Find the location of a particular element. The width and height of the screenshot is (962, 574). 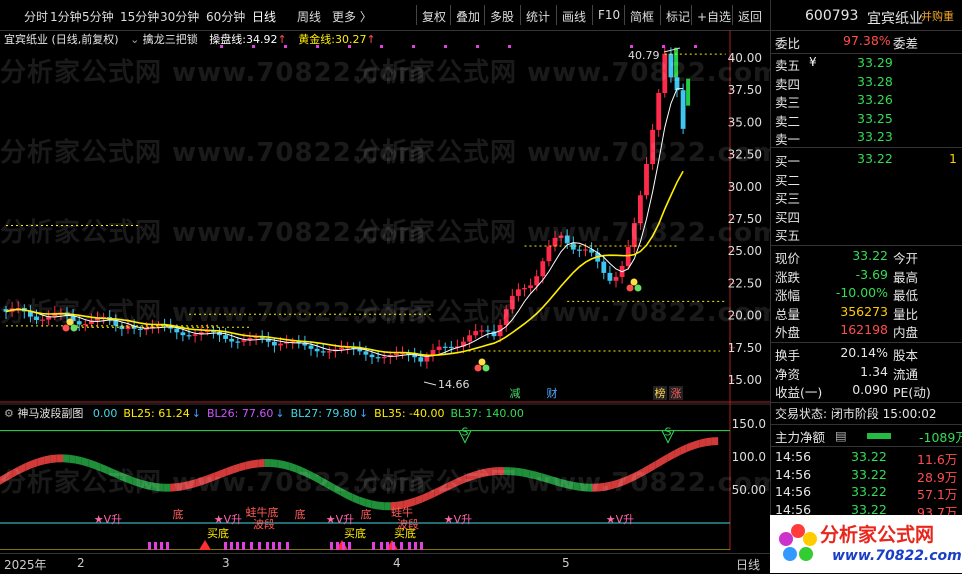

toolbar-separator is located at coordinates (732, 15).